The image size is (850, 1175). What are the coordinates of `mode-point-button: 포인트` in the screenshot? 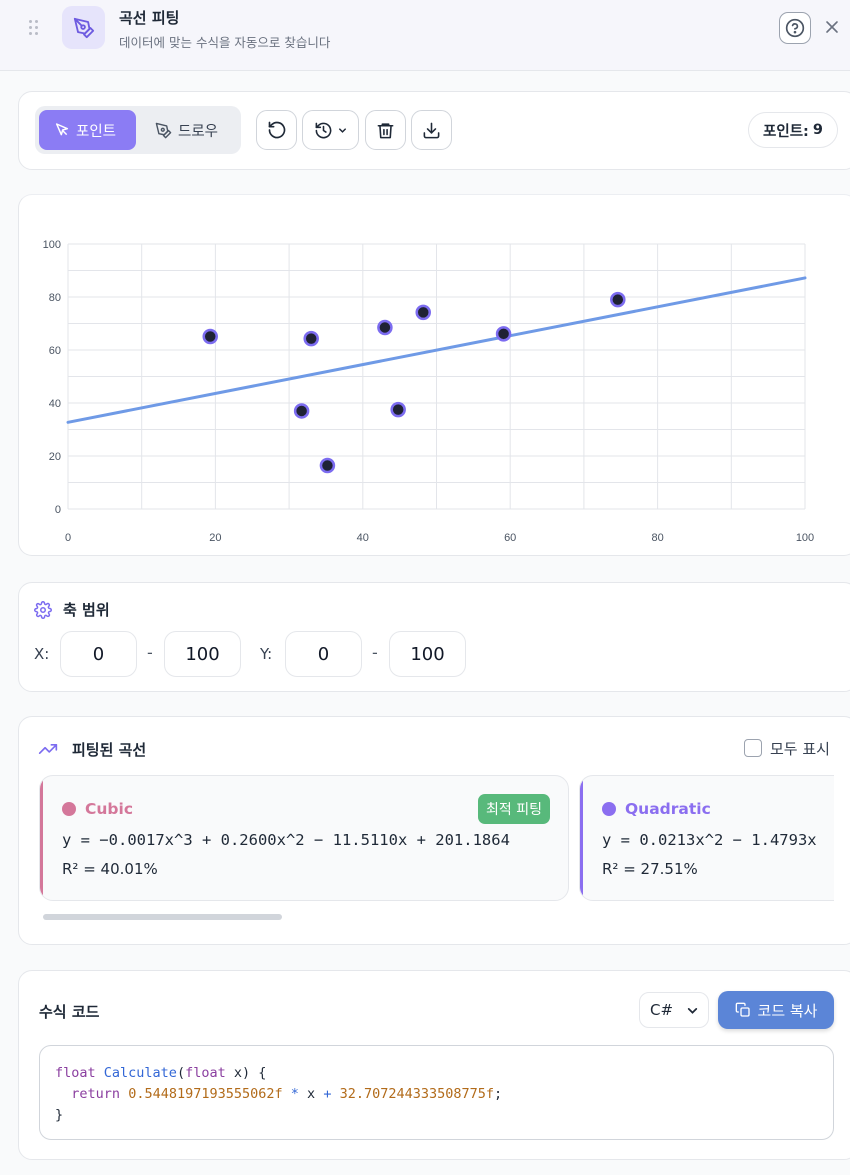 It's located at (87, 130).